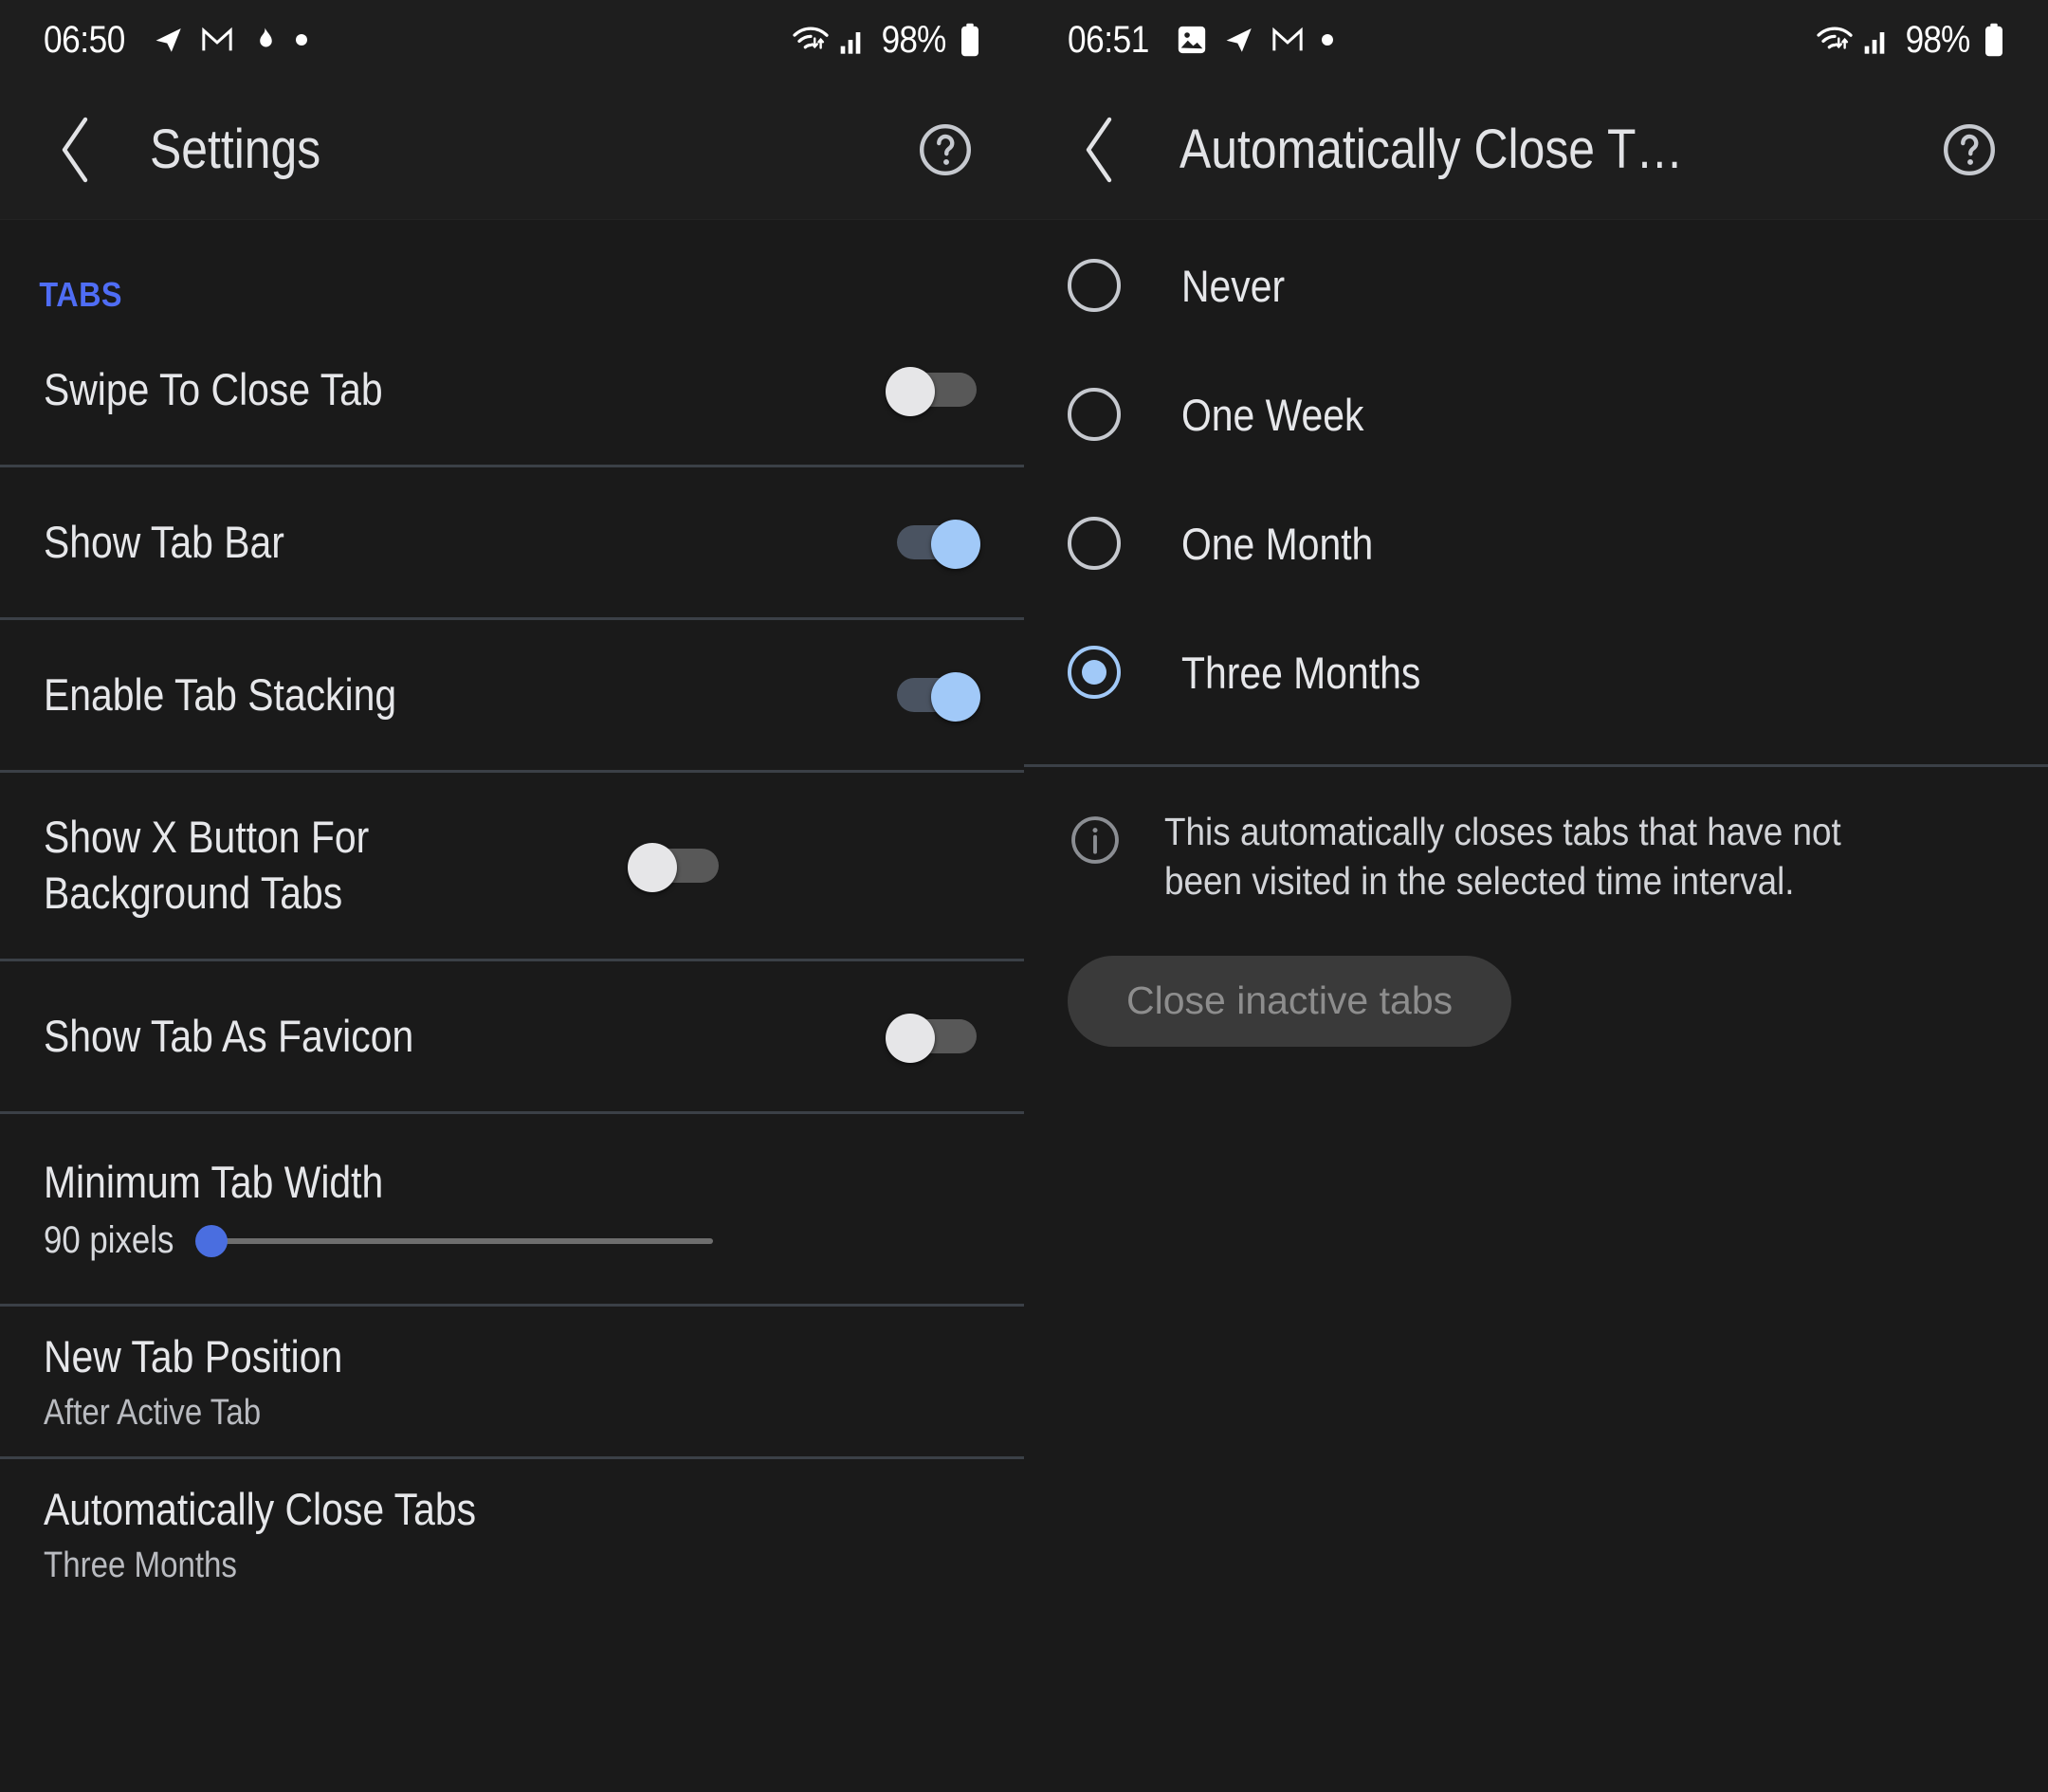  Describe the element at coordinates (260, 1509) in the screenshot. I see `setting-title: Automatically Close Tabs` at that location.